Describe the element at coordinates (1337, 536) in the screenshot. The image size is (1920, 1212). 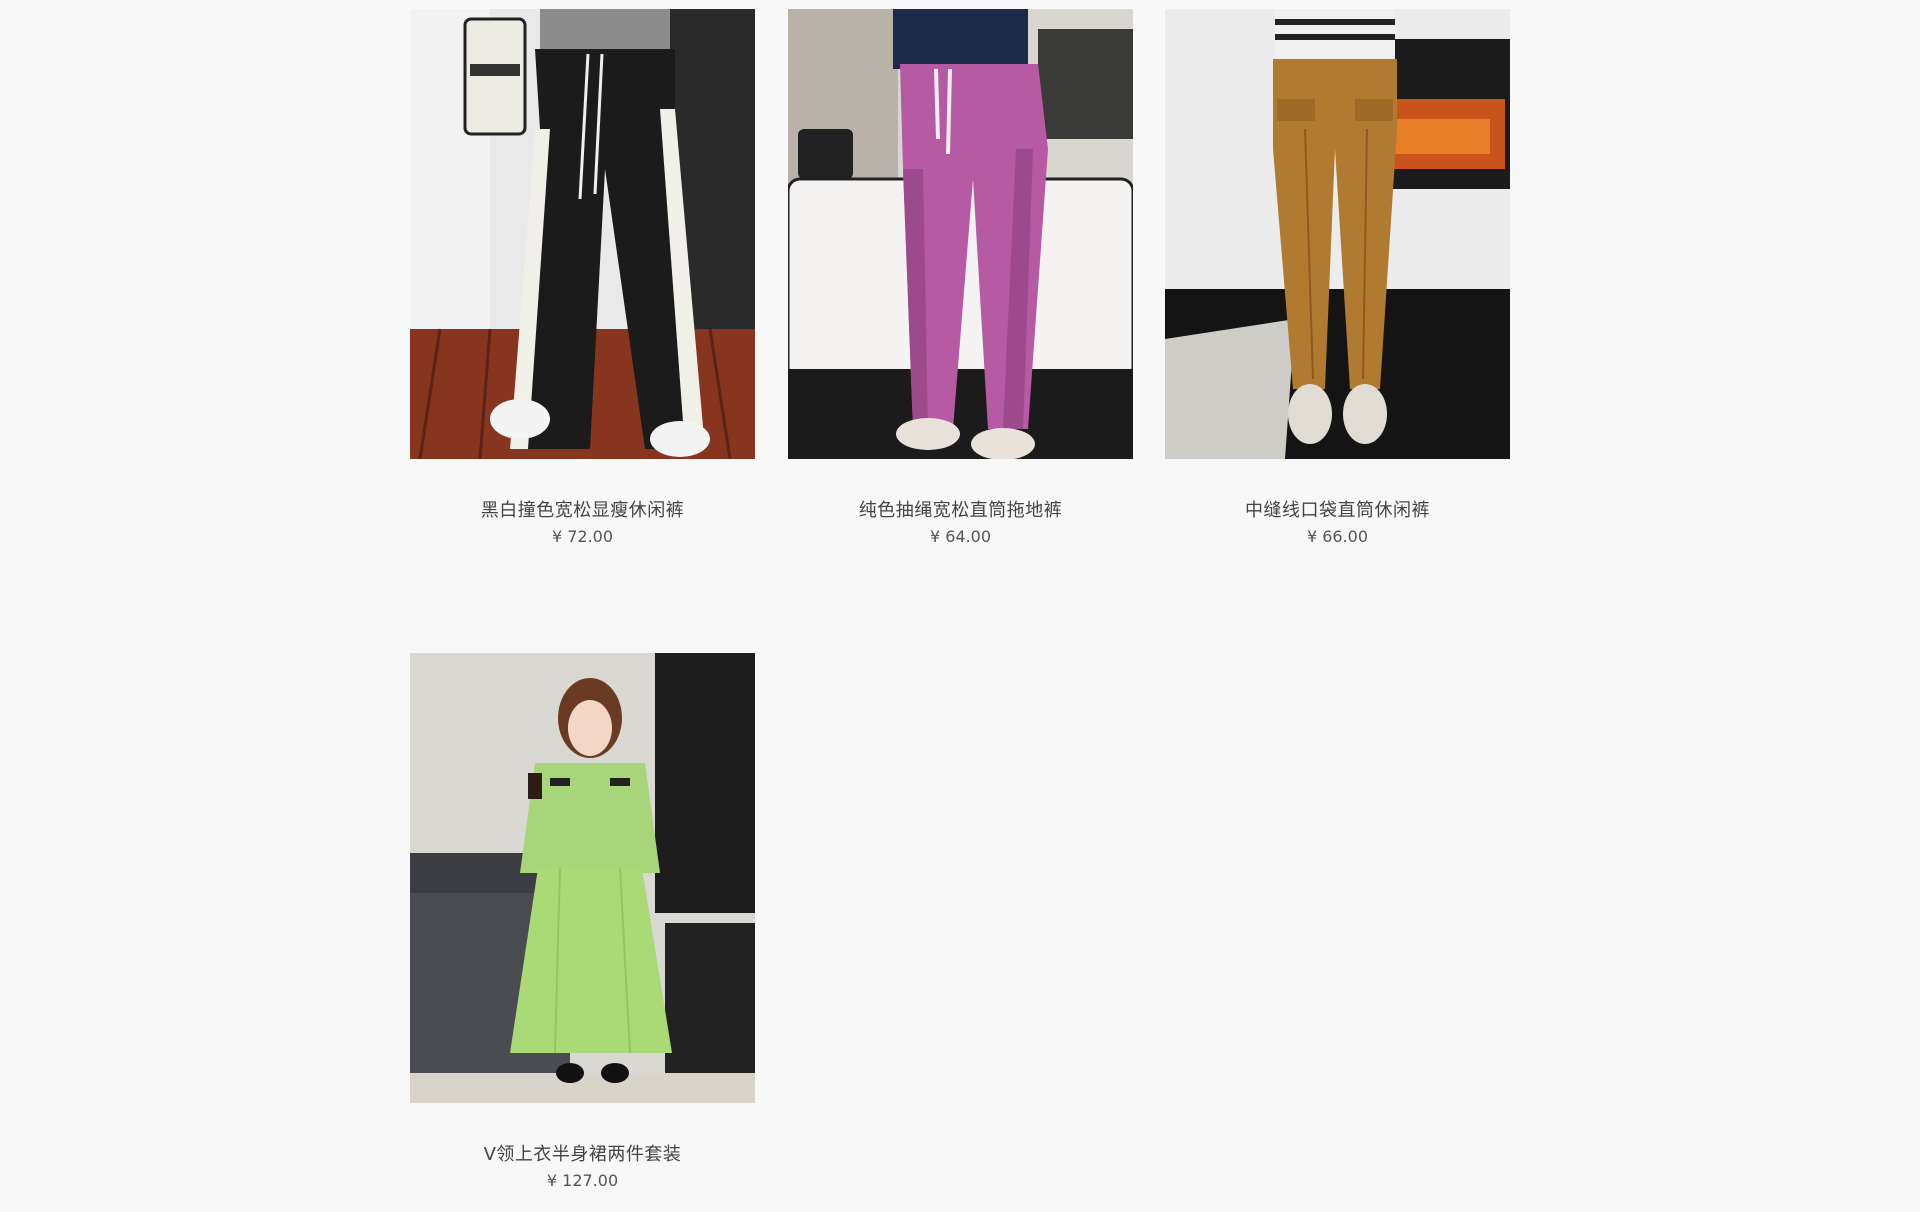
I see `product-price: ¥ 66.00` at that location.